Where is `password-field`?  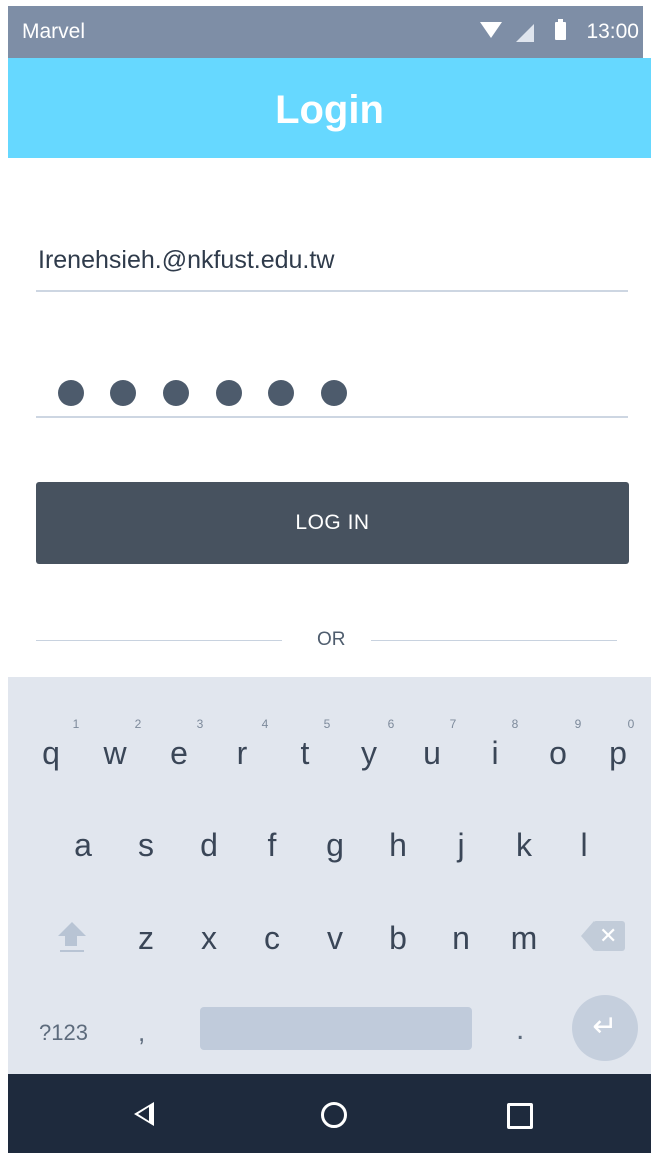
password-field is located at coordinates (332, 389).